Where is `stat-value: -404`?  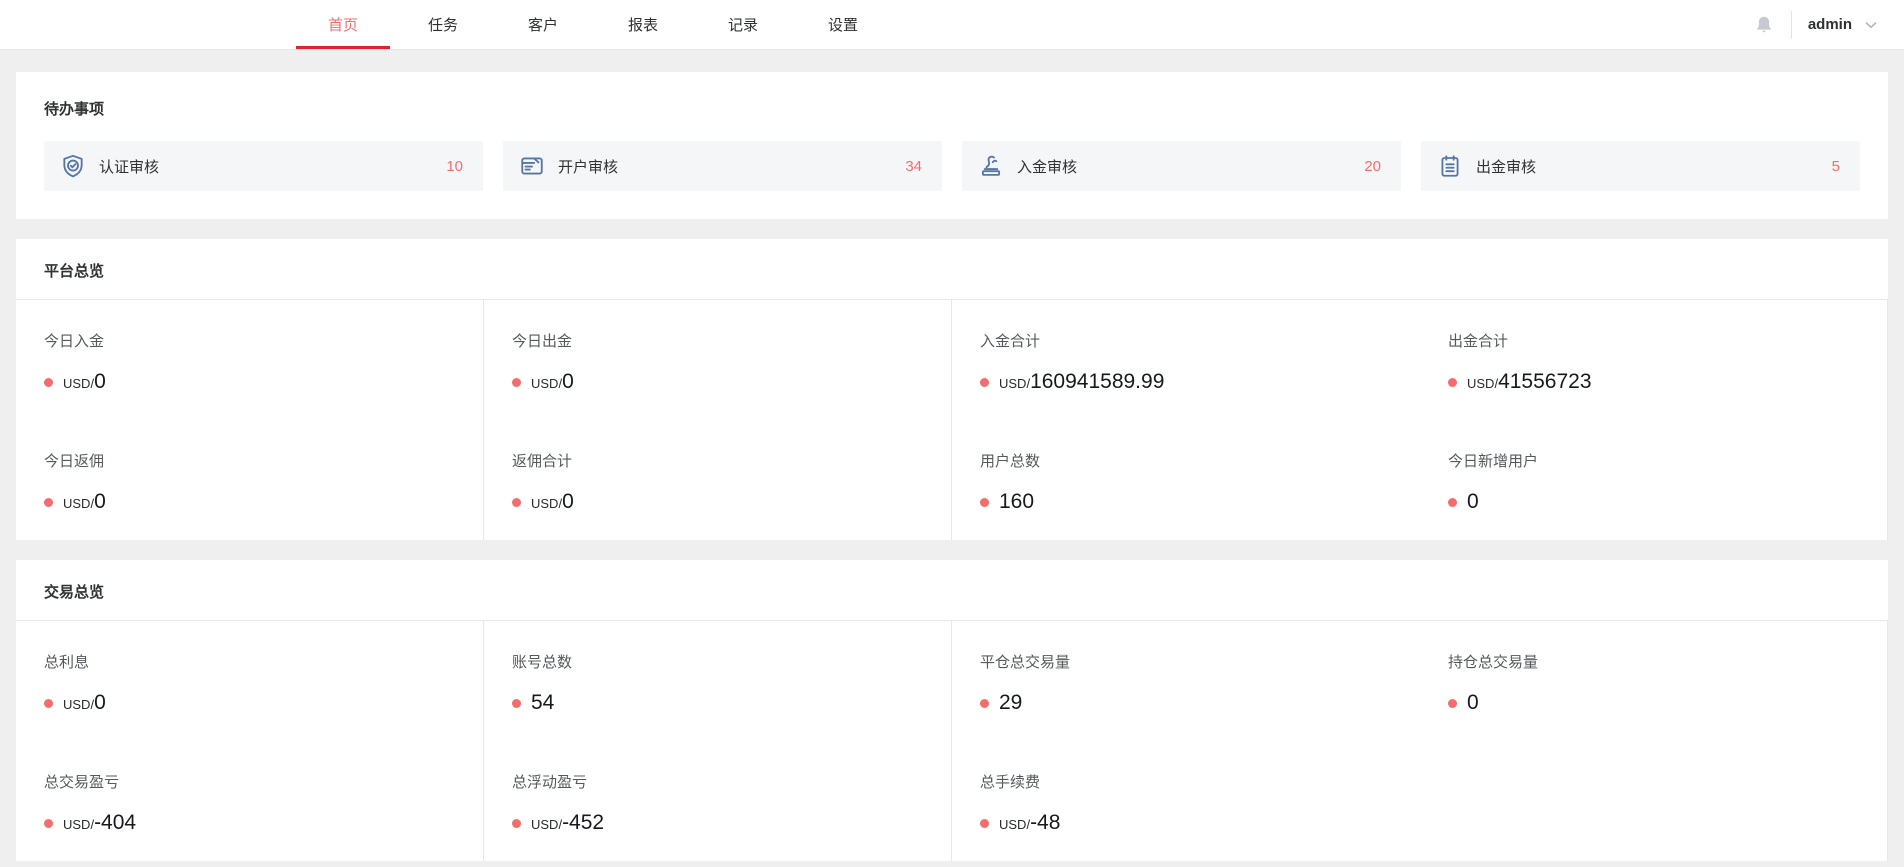
stat-value: -404 is located at coordinates (115, 822).